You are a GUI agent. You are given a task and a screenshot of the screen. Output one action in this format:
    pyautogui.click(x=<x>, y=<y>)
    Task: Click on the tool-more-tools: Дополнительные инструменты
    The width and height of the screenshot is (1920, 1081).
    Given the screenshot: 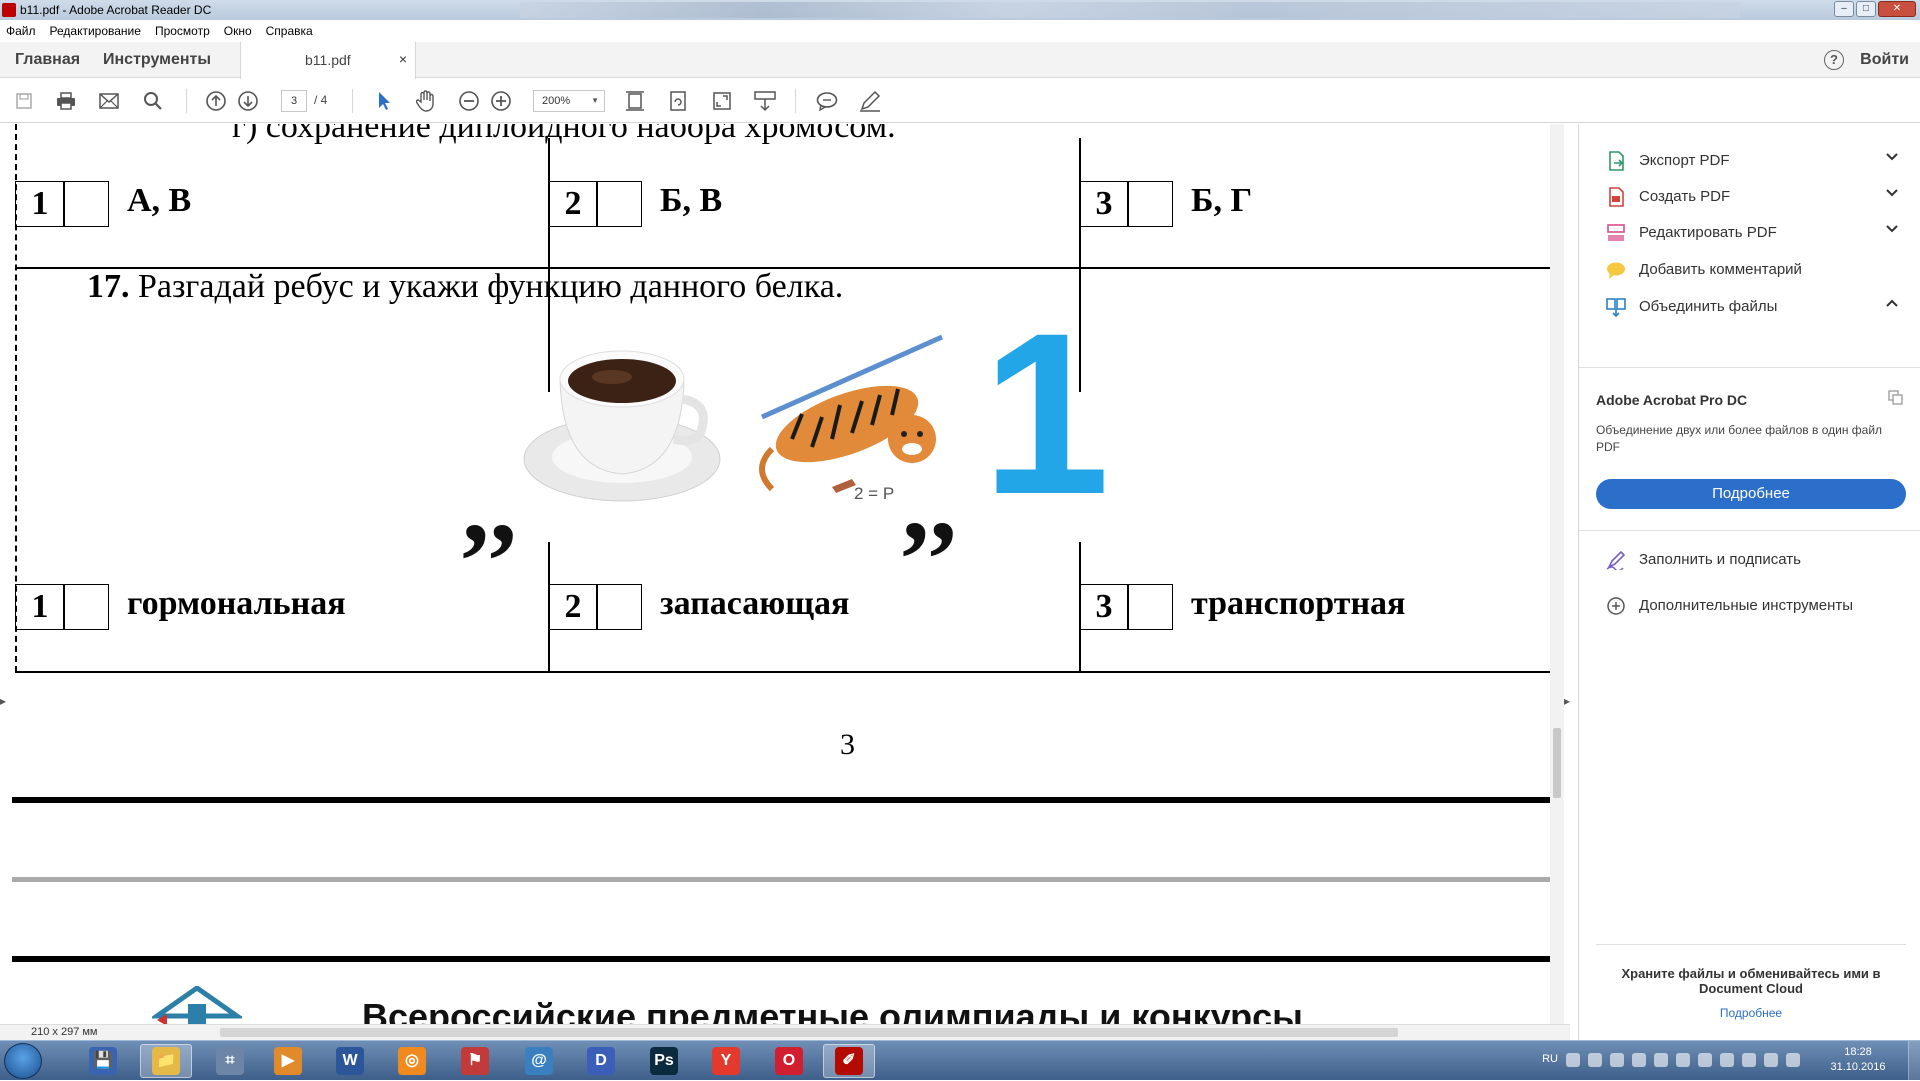 What is the action you would take?
    pyautogui.click(x=1749, y=606)
    